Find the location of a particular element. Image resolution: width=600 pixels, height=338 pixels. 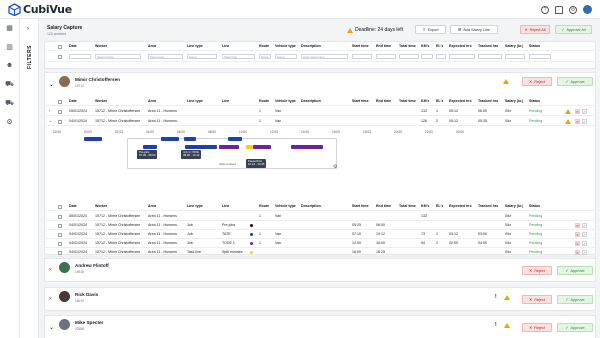

total-time-filter is located at coordinates (409, 56).